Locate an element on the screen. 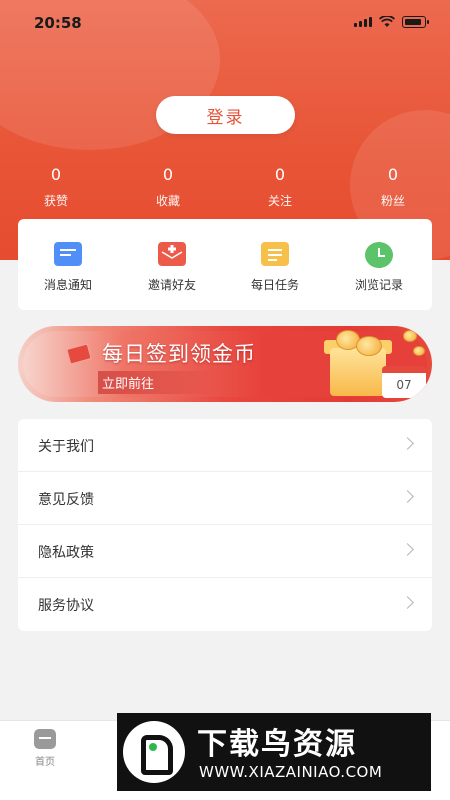 This screenshot has height=800, width=450. history-icon is located at coordinates (379, 255).